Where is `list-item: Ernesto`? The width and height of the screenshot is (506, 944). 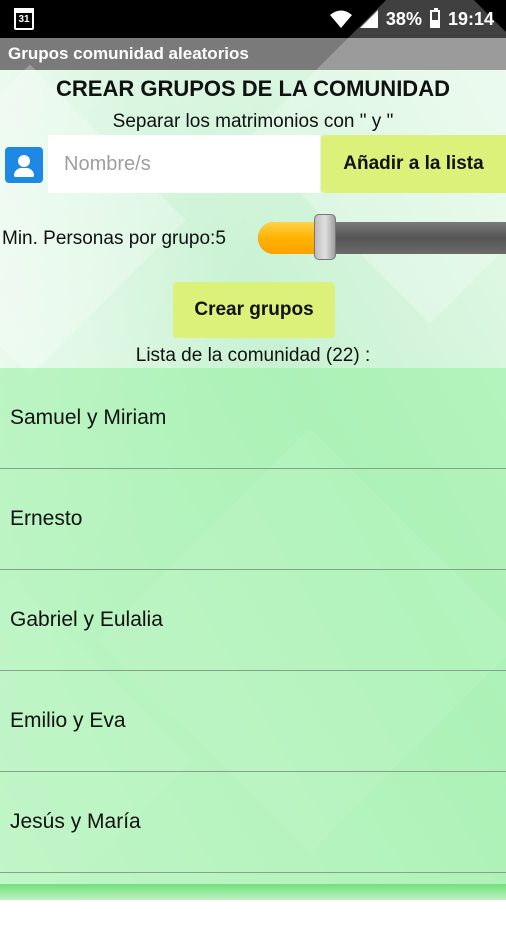 list-item: Ernesto is located at coordinates (253, 519).